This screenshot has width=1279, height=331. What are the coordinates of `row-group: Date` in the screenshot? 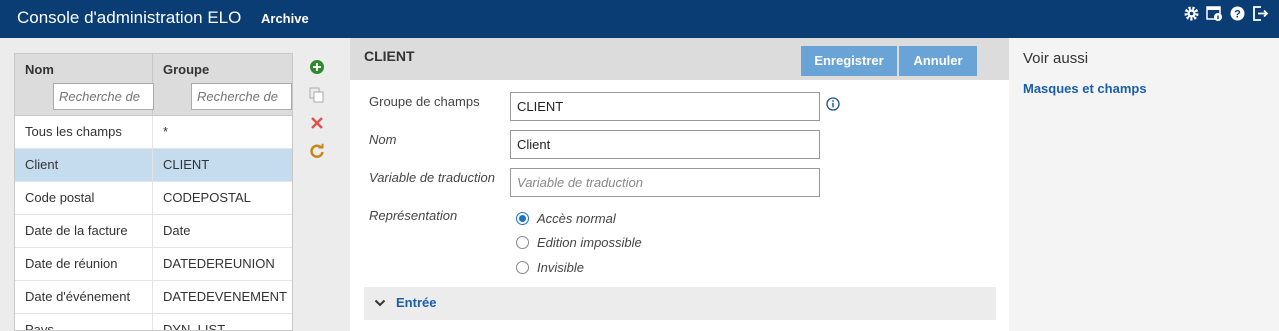 It's located at (177, 230).